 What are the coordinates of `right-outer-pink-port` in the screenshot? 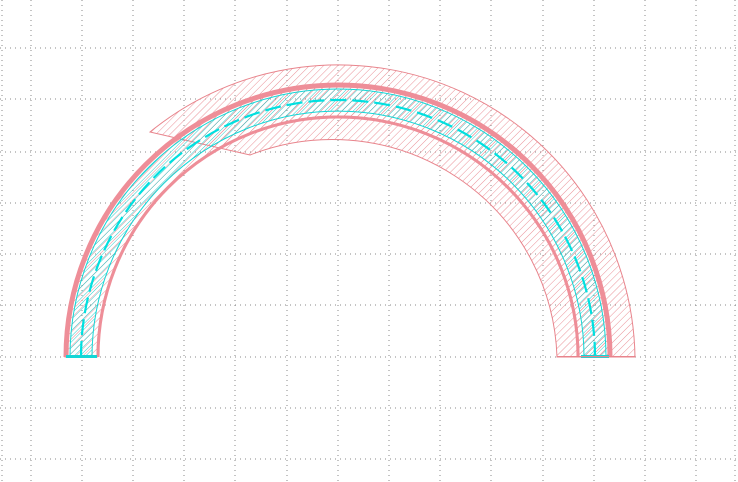 It's located at (596, 357).